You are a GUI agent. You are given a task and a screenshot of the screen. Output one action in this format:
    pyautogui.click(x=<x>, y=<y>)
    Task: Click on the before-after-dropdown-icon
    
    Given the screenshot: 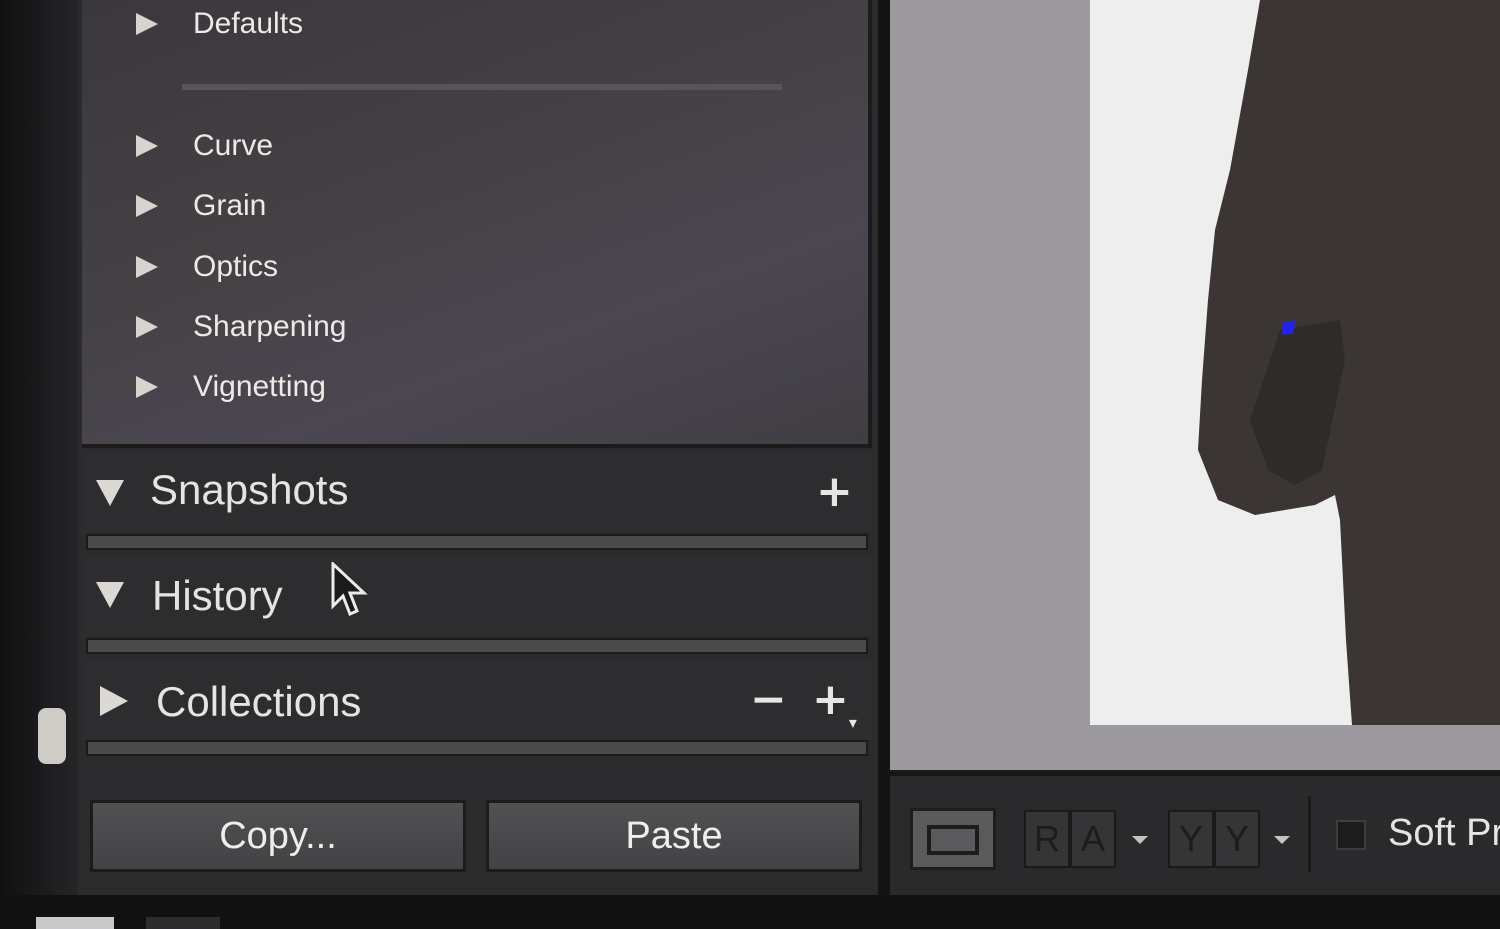 What is the action you would take?
    pyautogui.click(x=1140, y=840)
    